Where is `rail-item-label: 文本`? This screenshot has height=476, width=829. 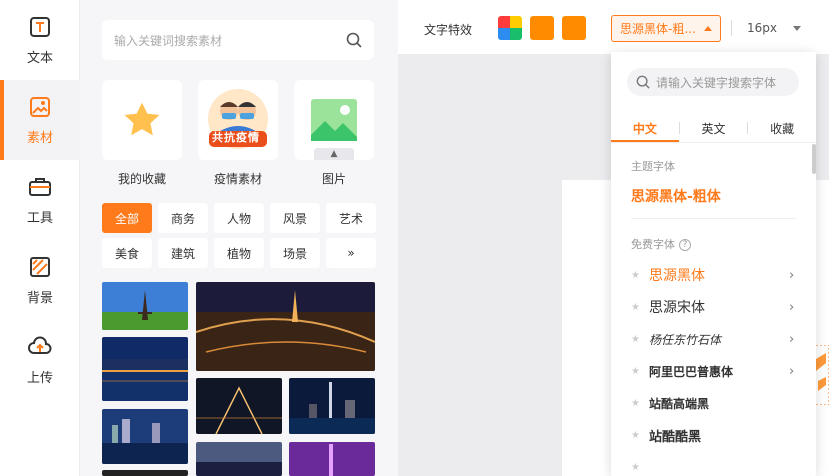 rail-item-label: 文本 is located at coordinates (39, 58).